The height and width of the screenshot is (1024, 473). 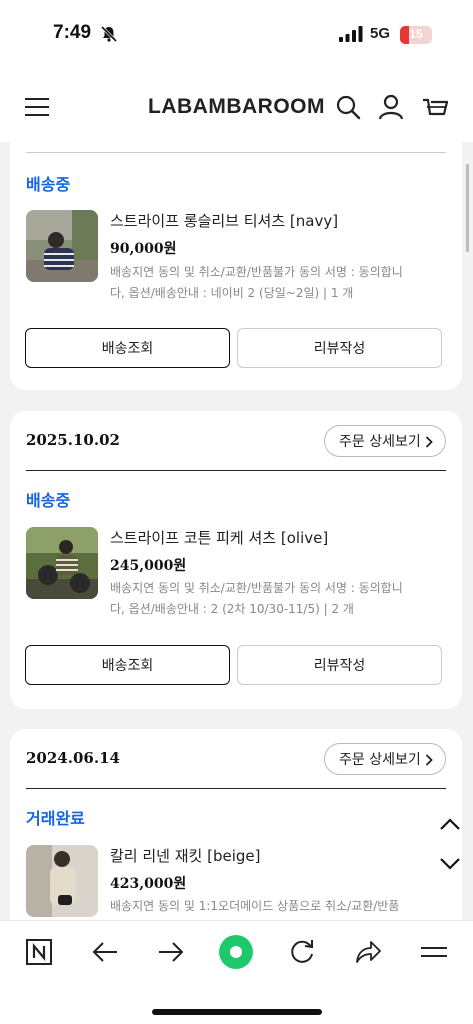 I want to click on chevron-down-icon, so click(x=450, y=864).